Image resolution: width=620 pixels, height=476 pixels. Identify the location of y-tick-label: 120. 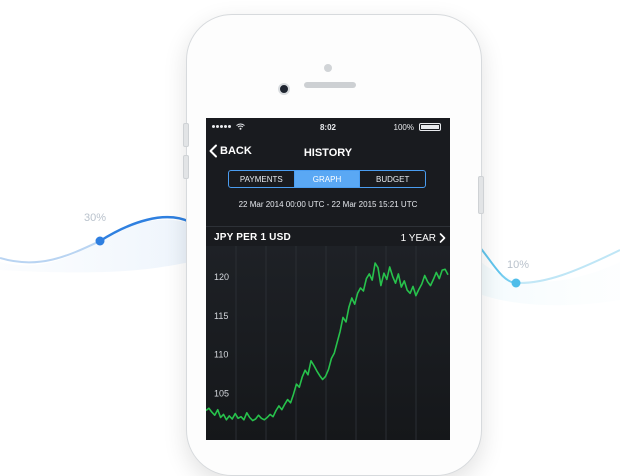
(221, 277).